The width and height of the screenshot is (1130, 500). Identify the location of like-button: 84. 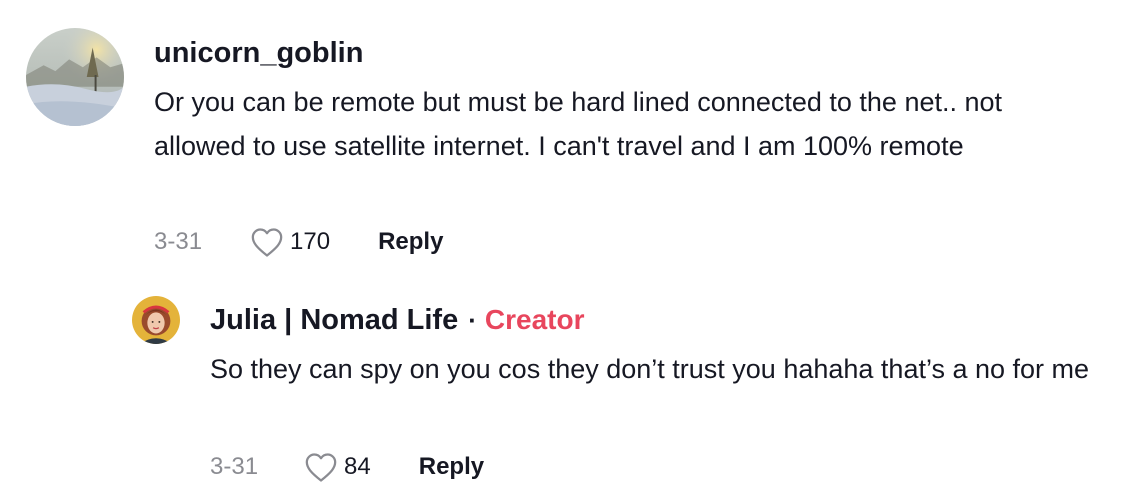
(337, 467).